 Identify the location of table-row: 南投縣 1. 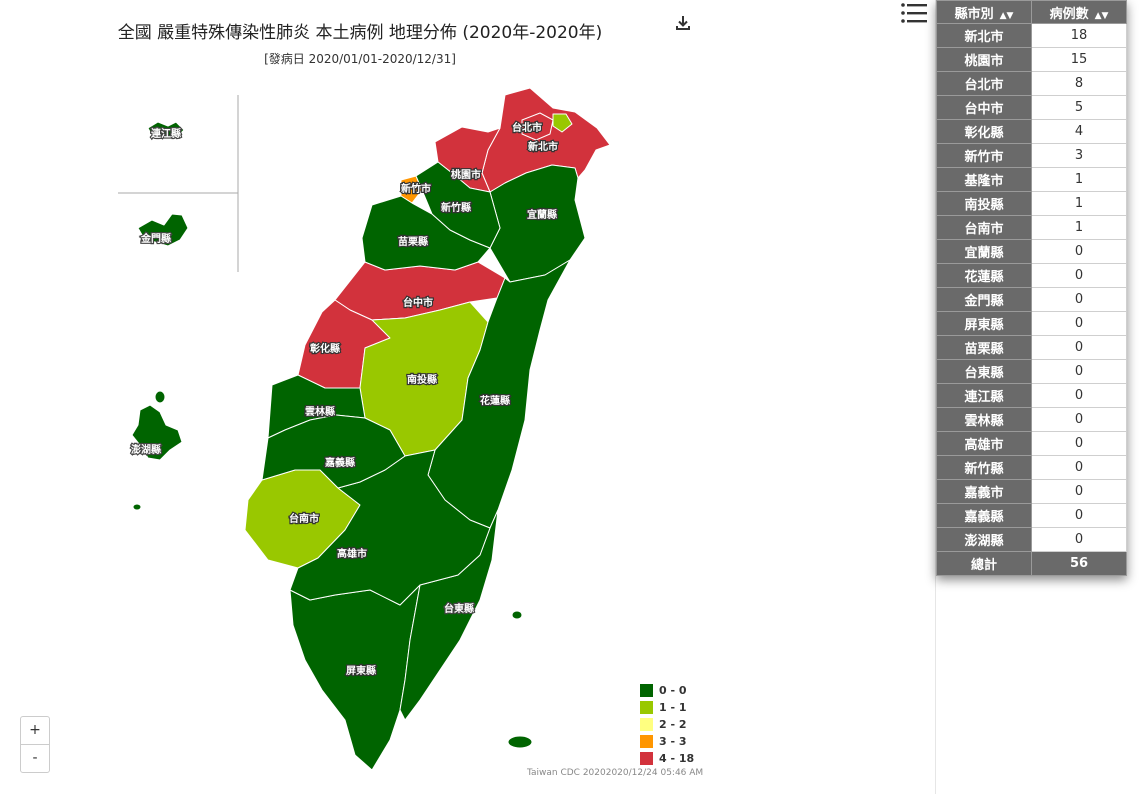
(1031, 203).